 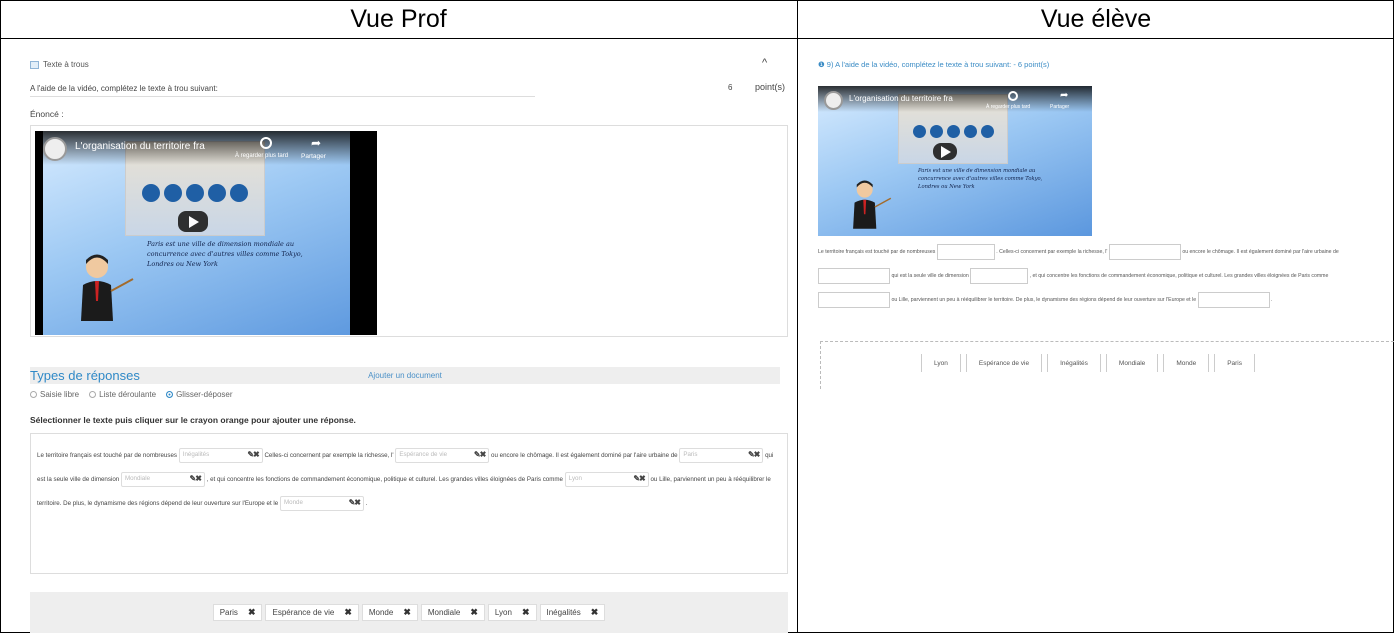 I want to click on chip-label: Inégalités, so click(x=563, y=612).